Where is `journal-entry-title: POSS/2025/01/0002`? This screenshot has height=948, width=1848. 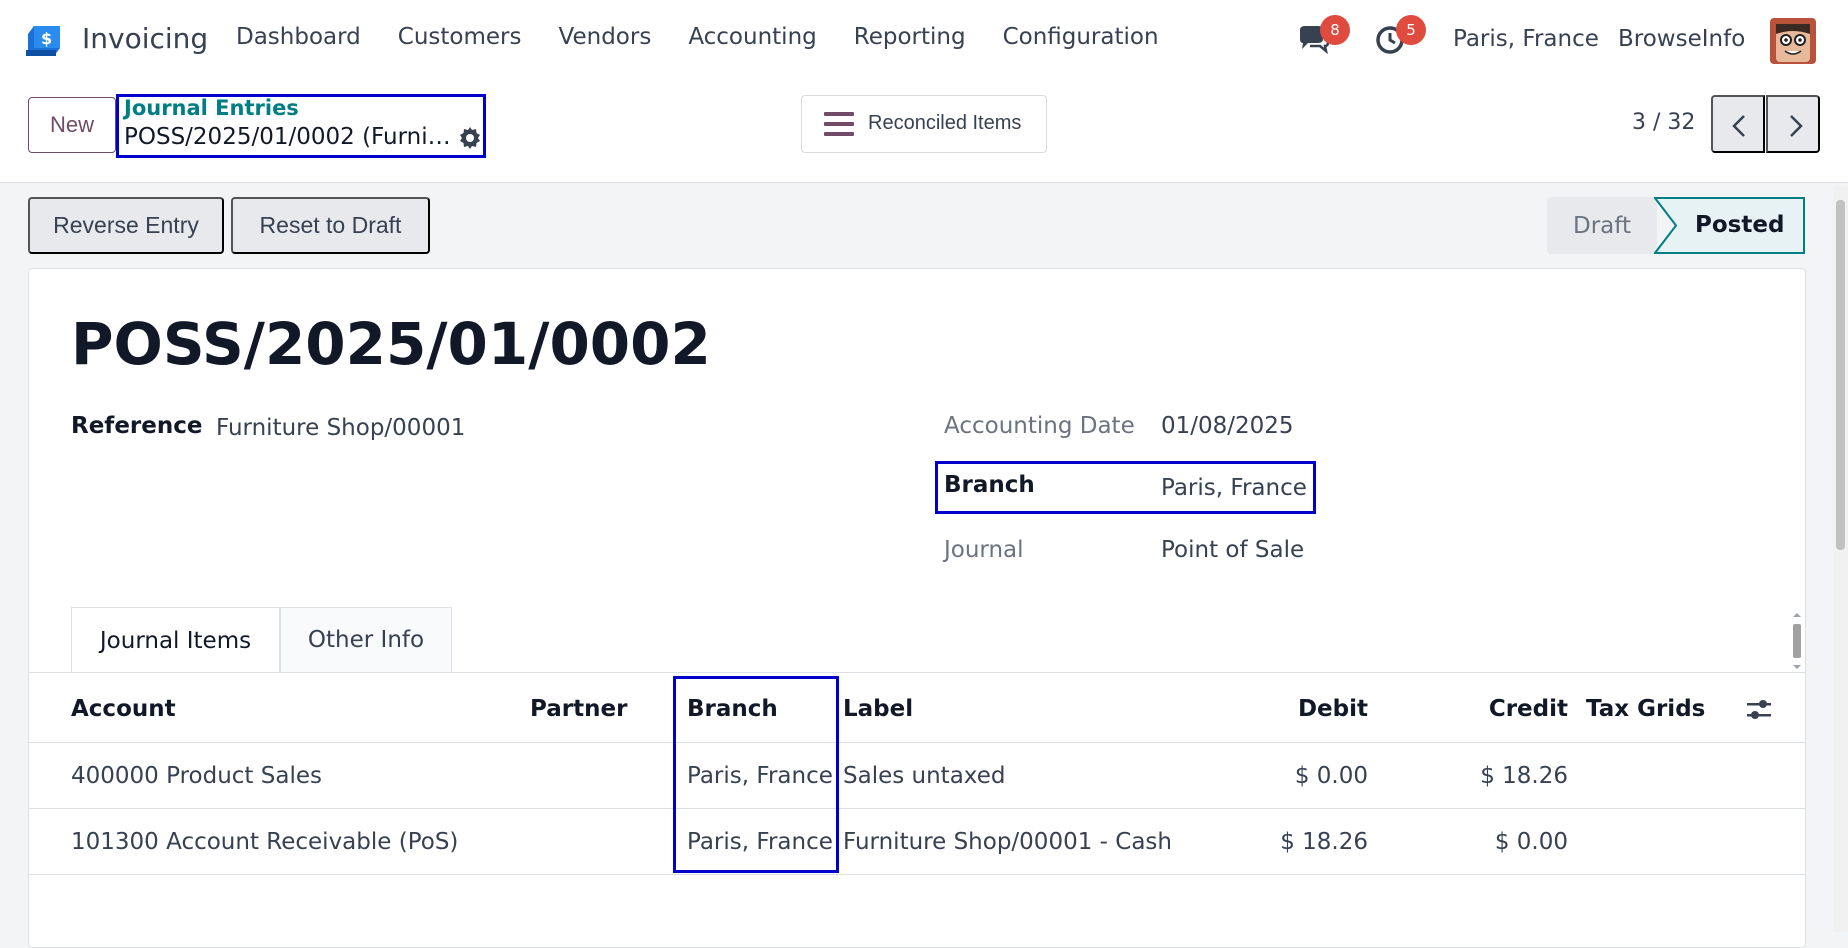
journal-entry-title: POSS/2025/01/0002 is located at coordinates (391, 344).